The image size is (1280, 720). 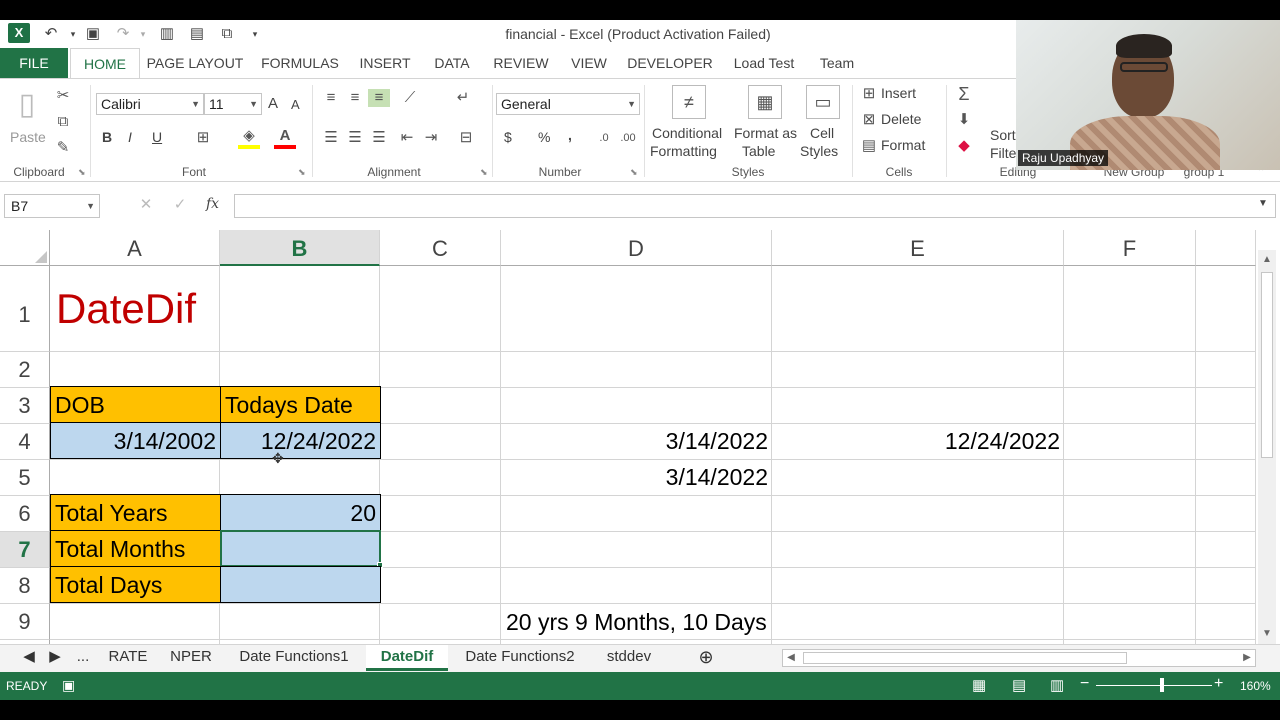 What do you see at coordinates (150, 104) in the screenshot?
I see `font-name-combo: Calibri ▼` at bounding box center [150, 104].